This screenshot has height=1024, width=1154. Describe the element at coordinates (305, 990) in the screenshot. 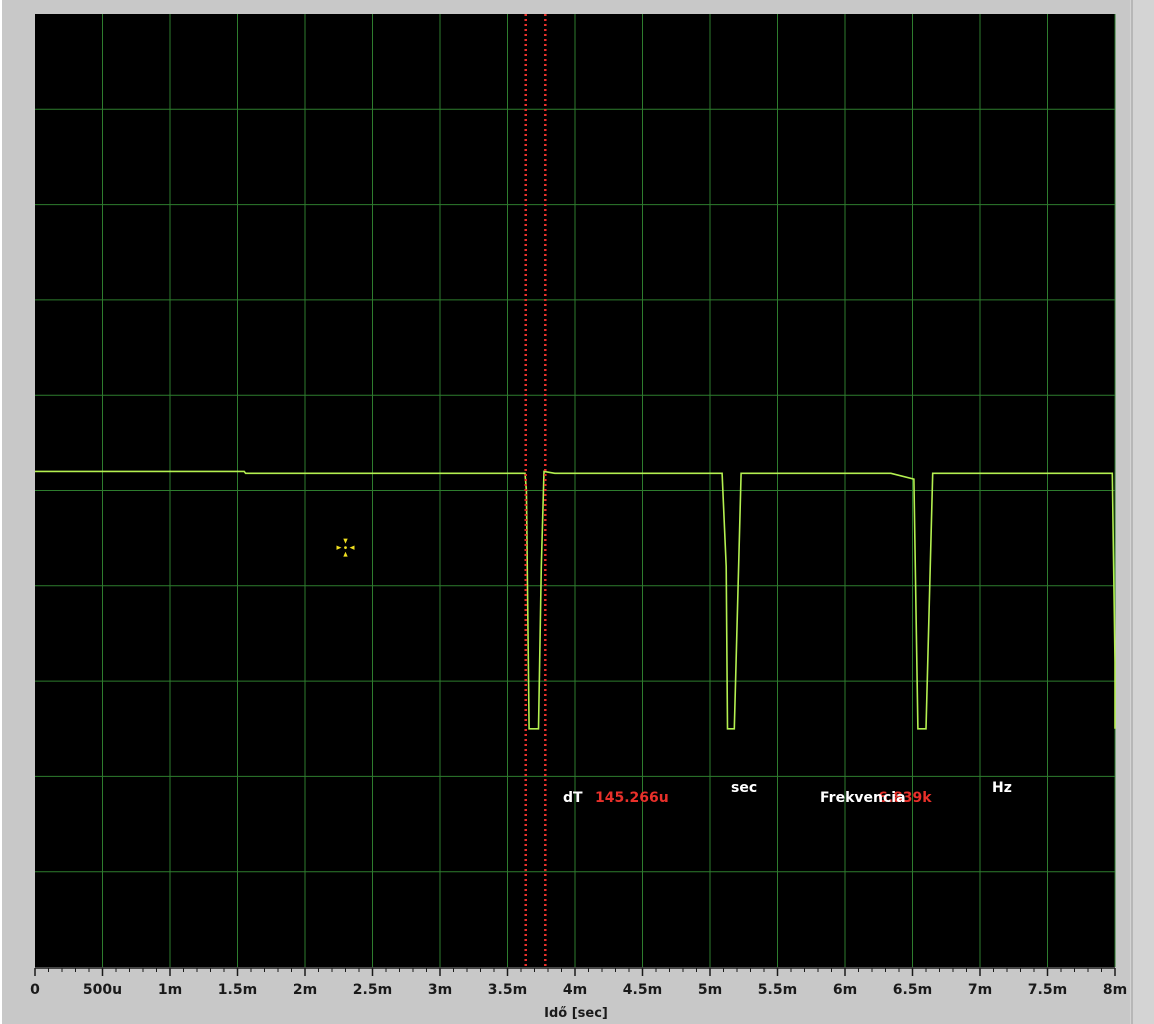

I see `x-tick-label: 2m` at that location.